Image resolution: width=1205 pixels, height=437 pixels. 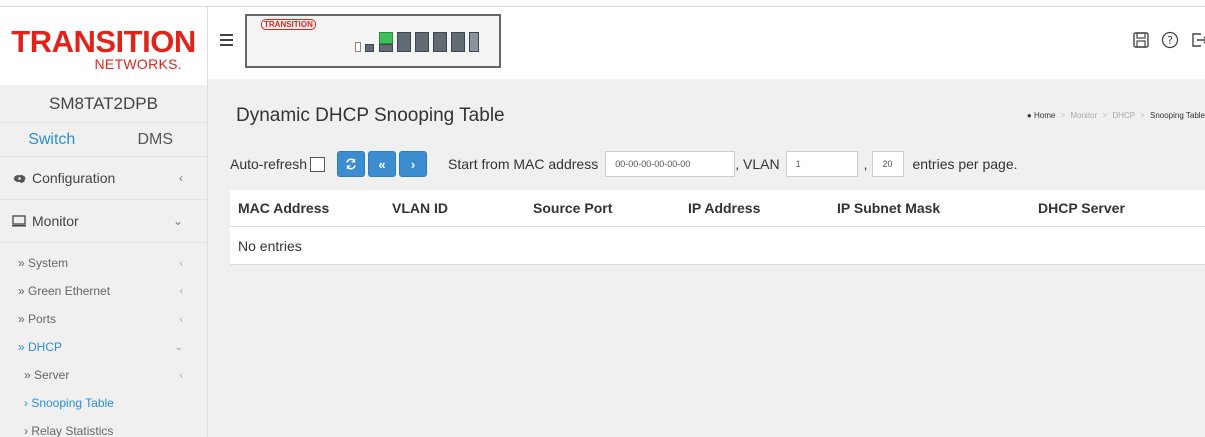 I want to click on chevron-right-icon: ›, so click(x=413, y=164).